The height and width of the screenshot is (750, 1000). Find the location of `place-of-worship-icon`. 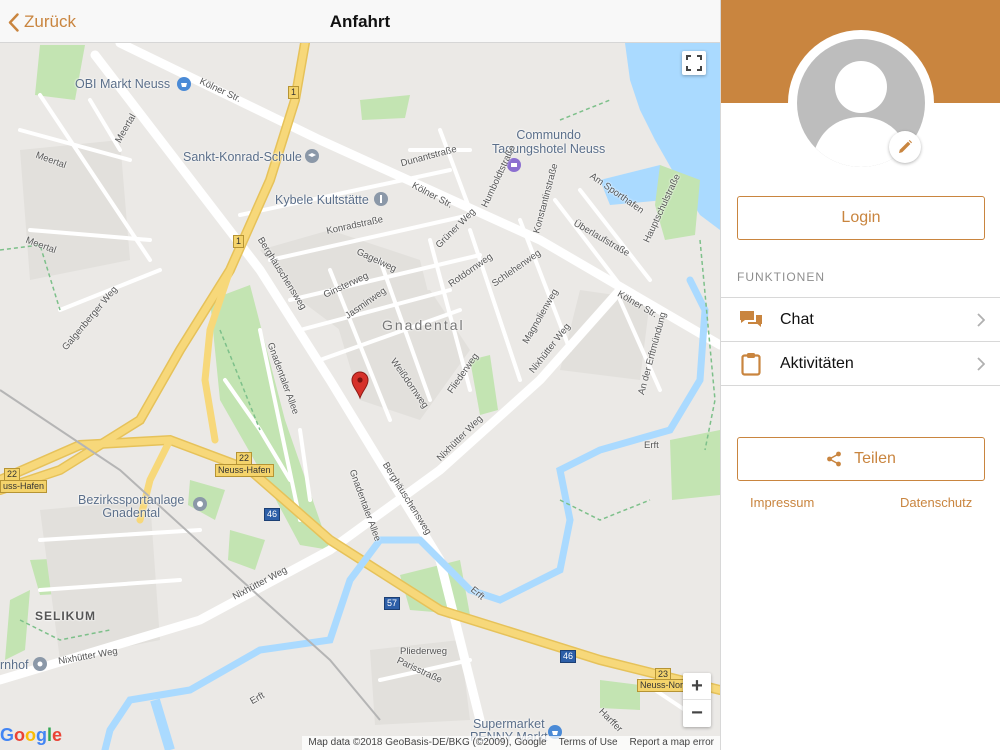

place-of-worship-icon is located at coordinates (381, 200).